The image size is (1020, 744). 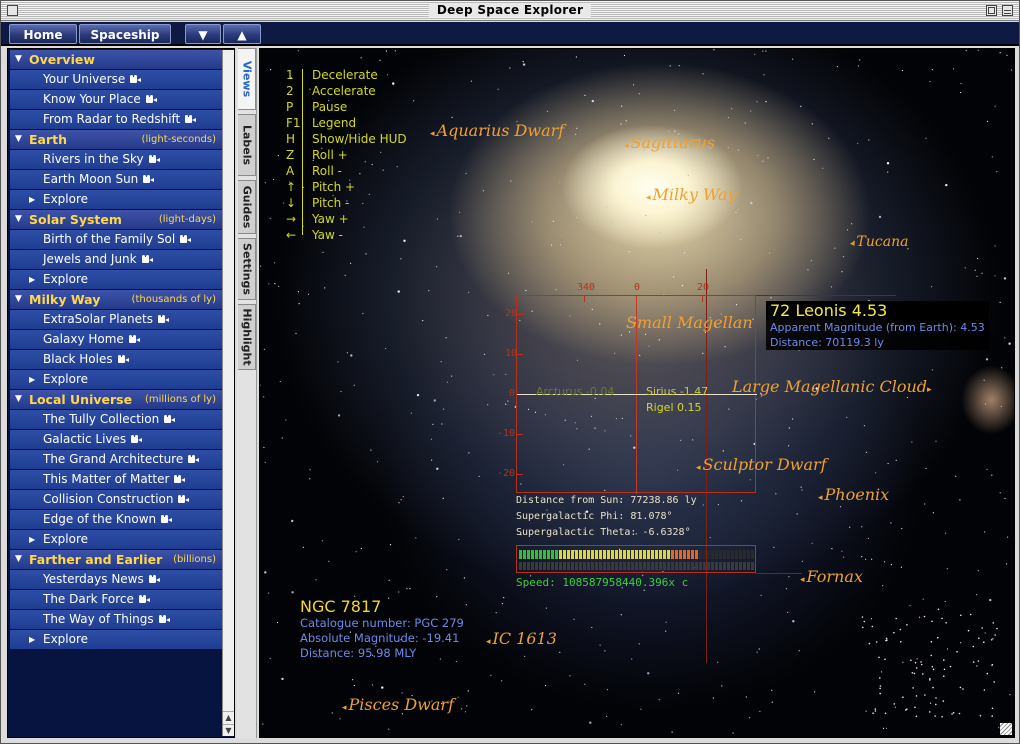 What do you see at coordinates (116, 260) in the screenshot?
I see `sidebar-item: Jewels and Junk` at bounding box center [116, 260].